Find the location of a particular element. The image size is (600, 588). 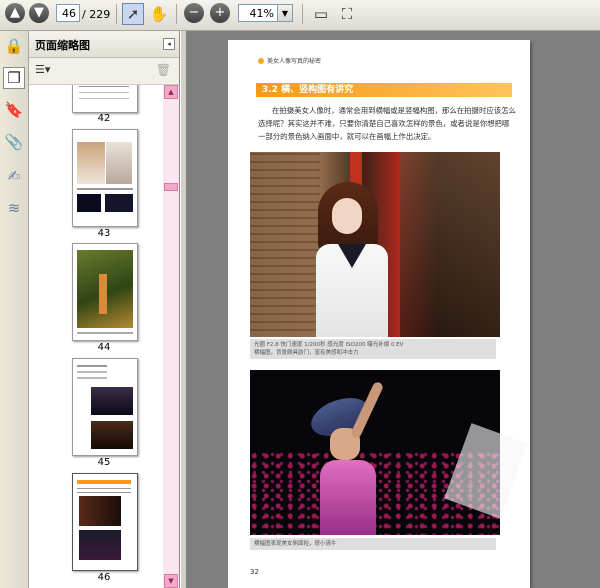

thumbnail-label: 45 is located at coordinates (104, 462).